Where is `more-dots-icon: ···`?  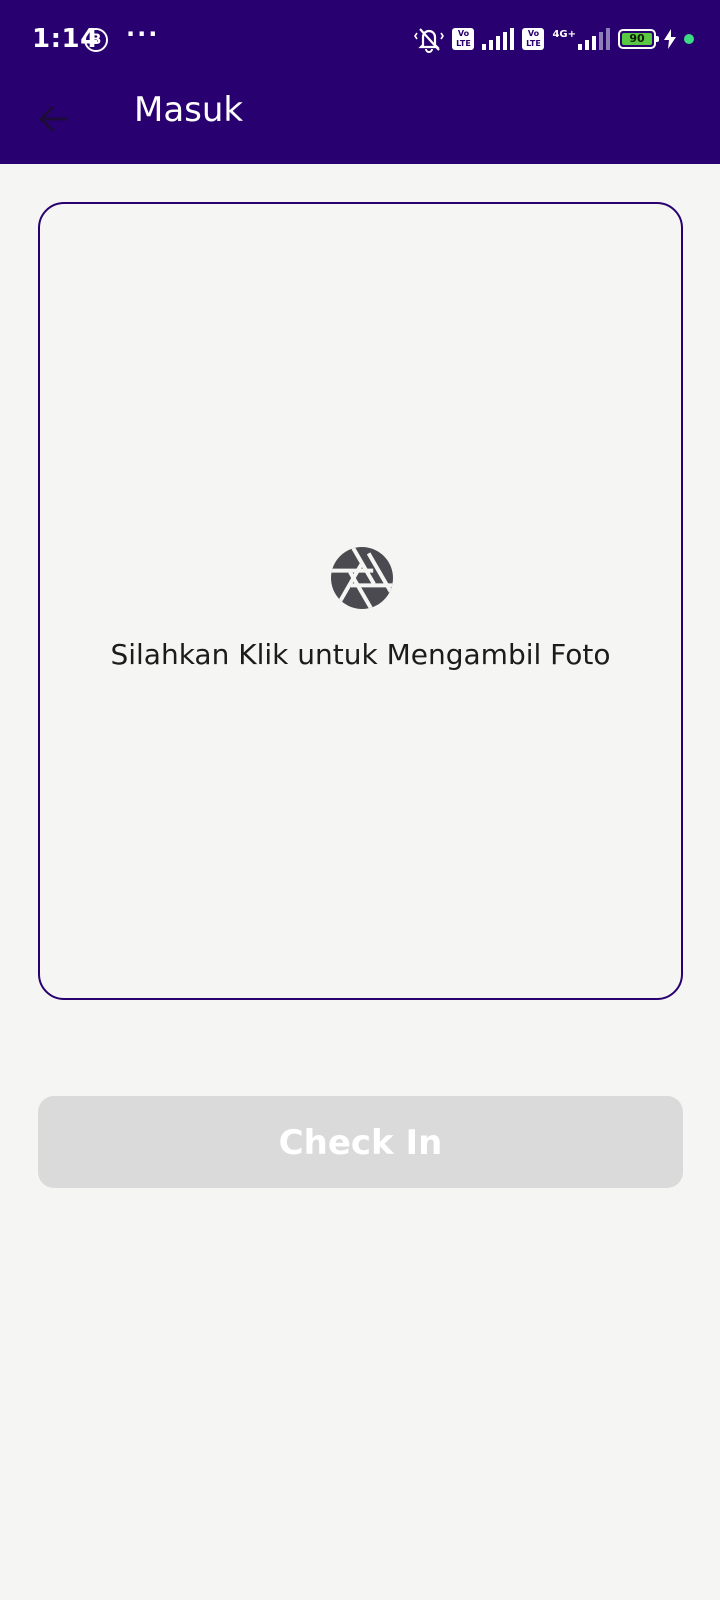
more-dots-icon: ··· is located at coordinates (143, 34).